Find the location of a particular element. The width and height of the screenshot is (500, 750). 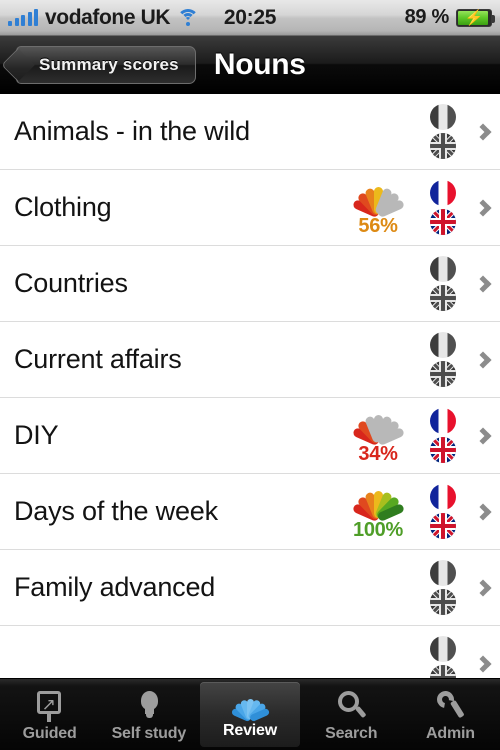

wifi-icon is located at coordinates (188, 17).